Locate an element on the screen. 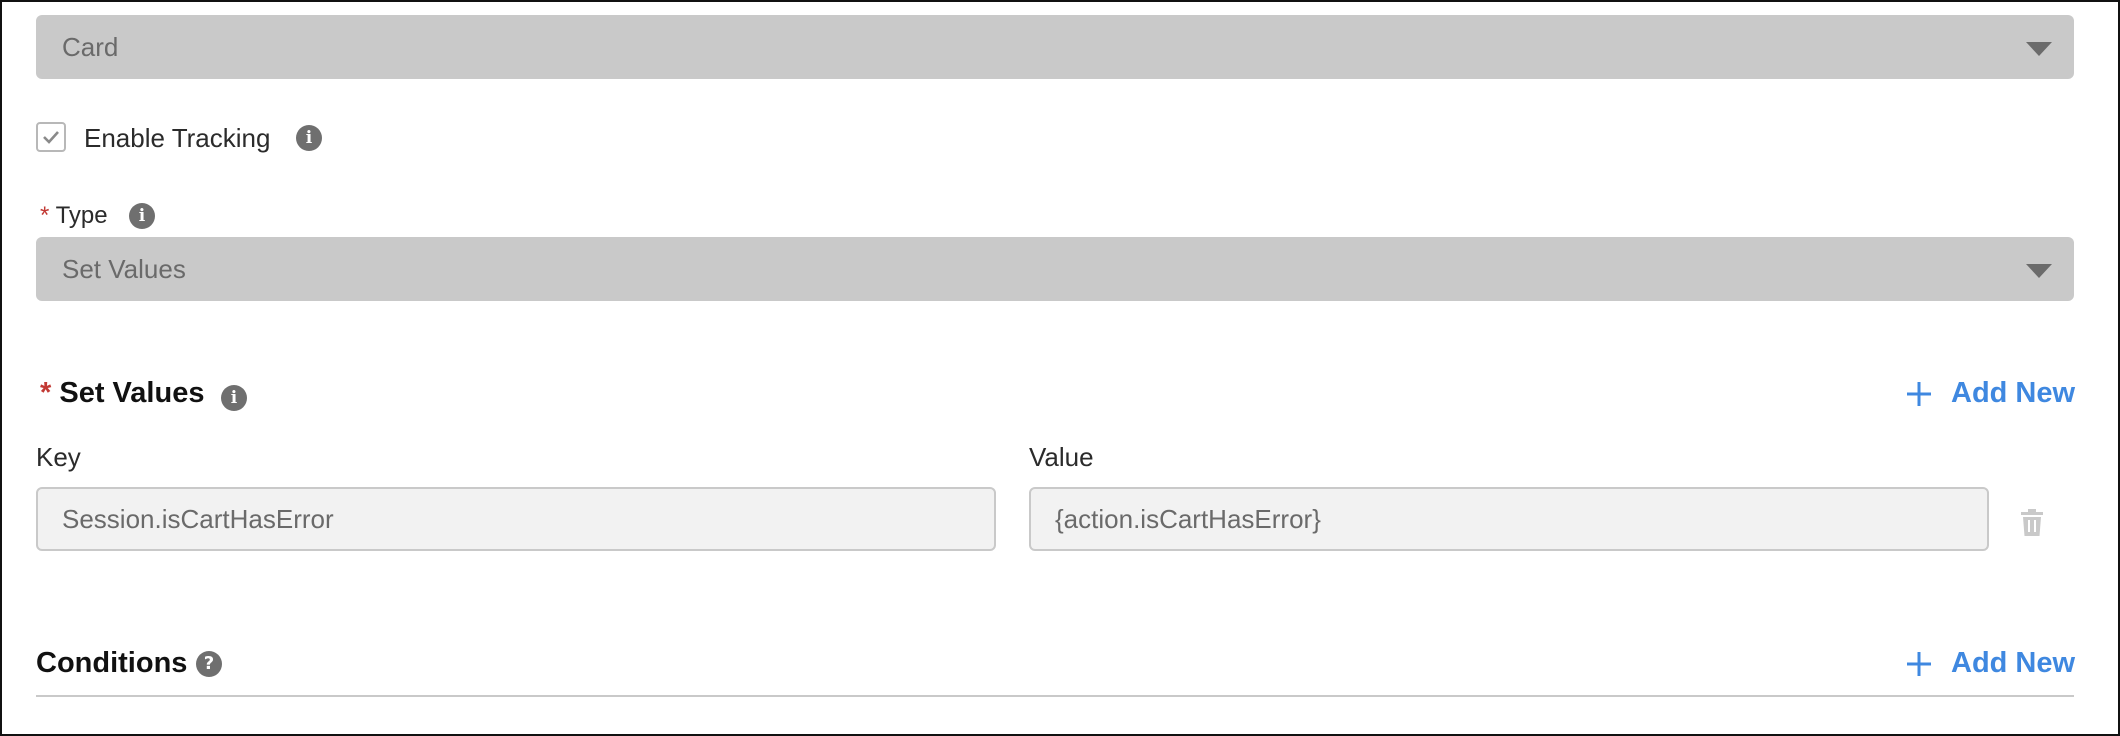 This screenshot has height=736, width=2120. conditions-title: Conditions is located at coordinates (112, 663).